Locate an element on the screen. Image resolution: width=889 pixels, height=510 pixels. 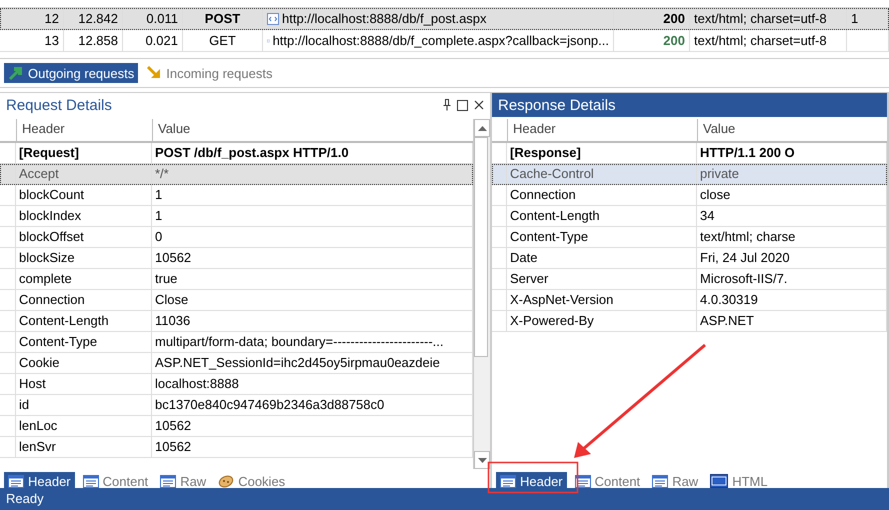
header-name: [Request] is located at coordinates (84, 153).